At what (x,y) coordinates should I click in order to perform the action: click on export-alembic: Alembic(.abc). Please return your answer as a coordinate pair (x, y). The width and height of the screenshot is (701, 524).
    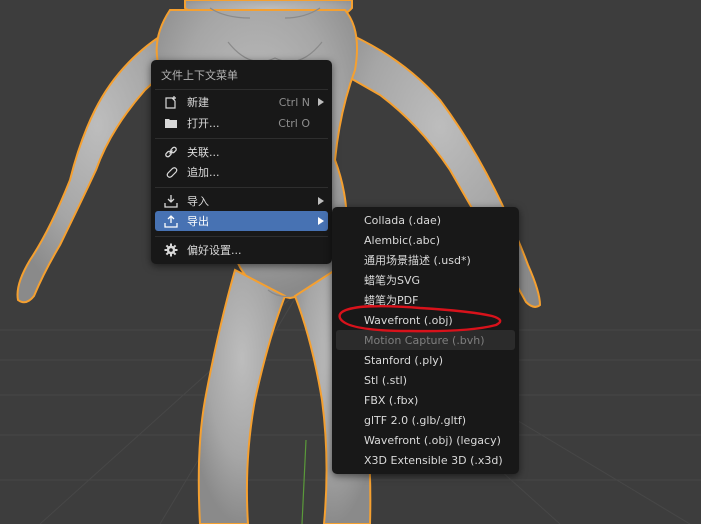
    Looking at the image, I should click on (425, 240).